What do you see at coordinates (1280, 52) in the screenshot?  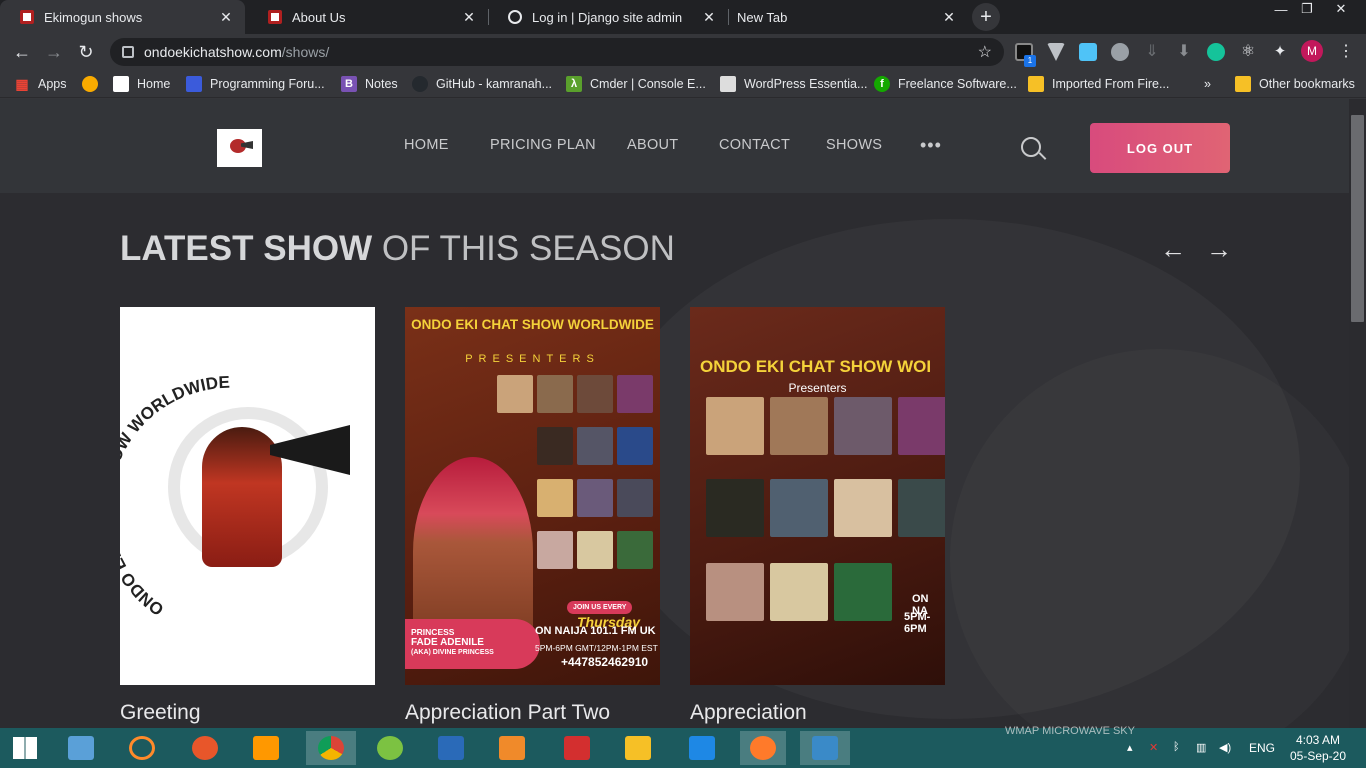 I see `extensions-puzzle-icon: ✦` at bounding box center [1280, 52].